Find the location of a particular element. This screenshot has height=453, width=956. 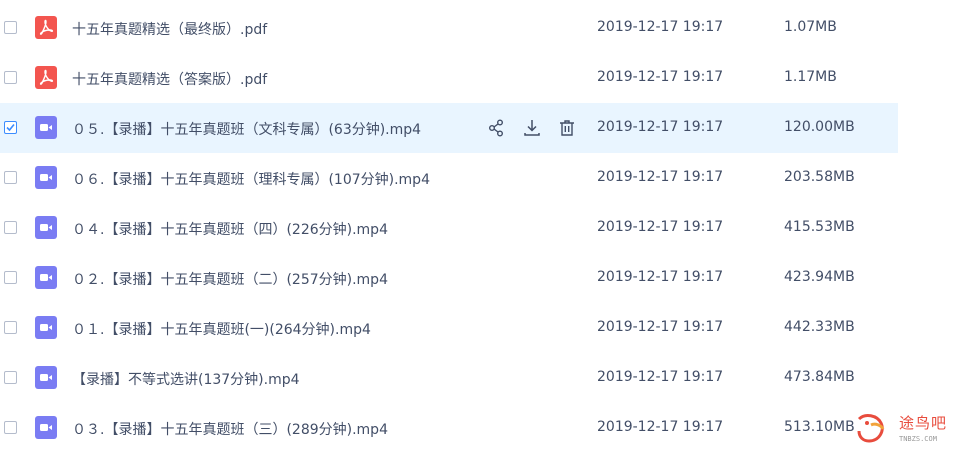

file-name-link: 十五年真题精选（答案版）.pdf is located at coordinates (169, 79).